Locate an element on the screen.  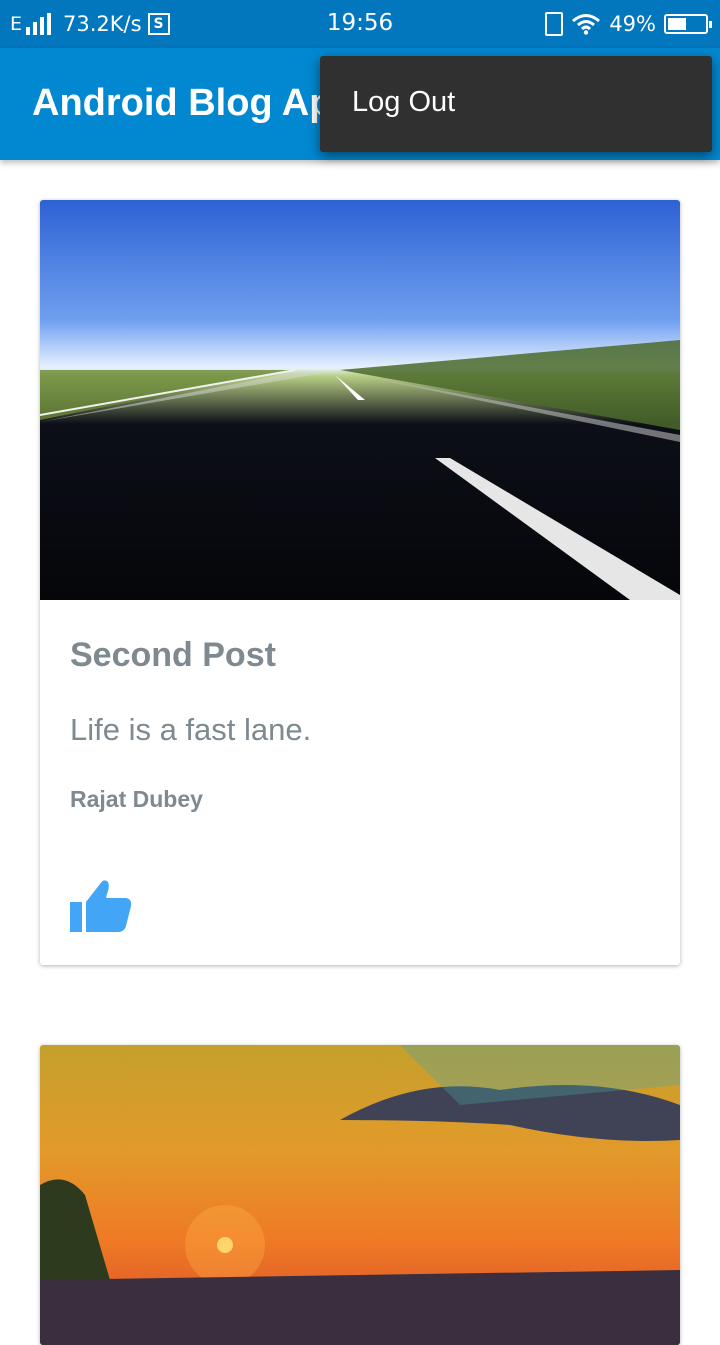
wifi-icon is located at coordinates (586, 24).